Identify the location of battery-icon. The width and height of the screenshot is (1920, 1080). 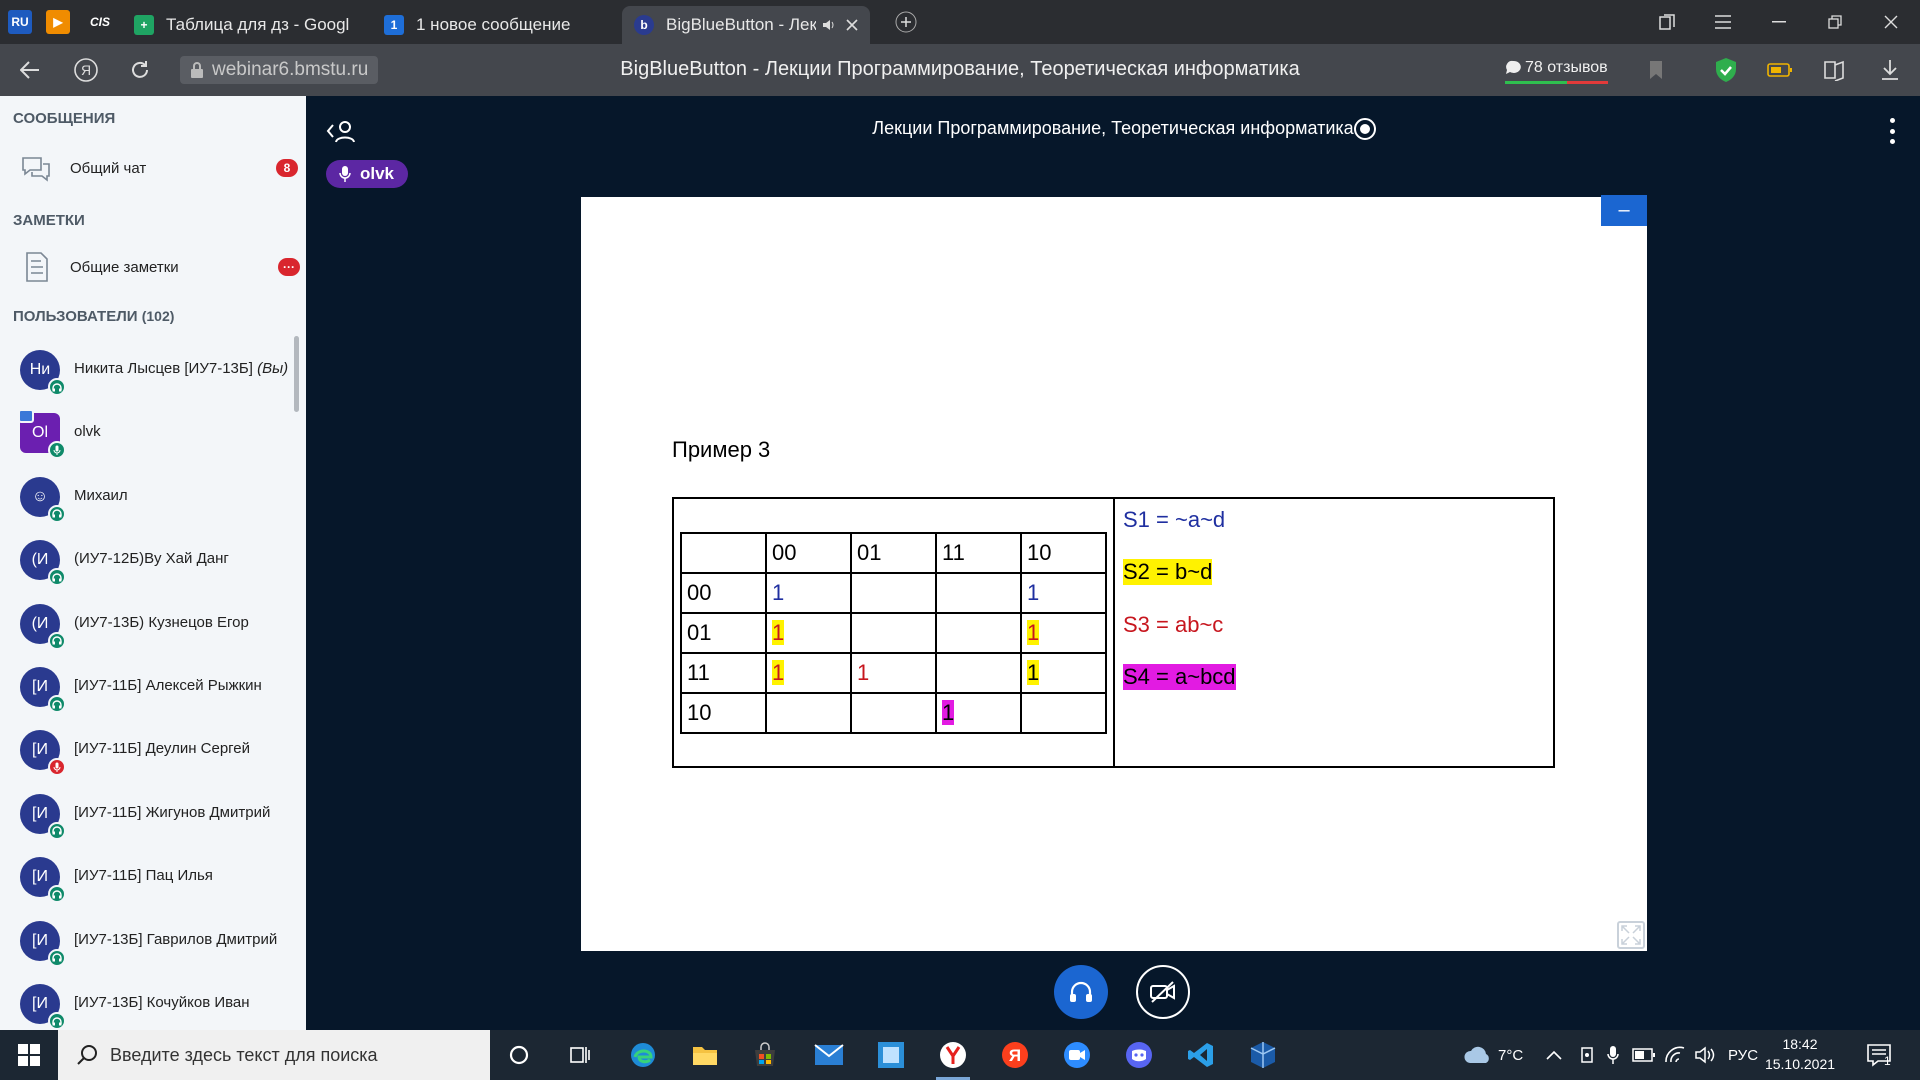
(1779, 70).